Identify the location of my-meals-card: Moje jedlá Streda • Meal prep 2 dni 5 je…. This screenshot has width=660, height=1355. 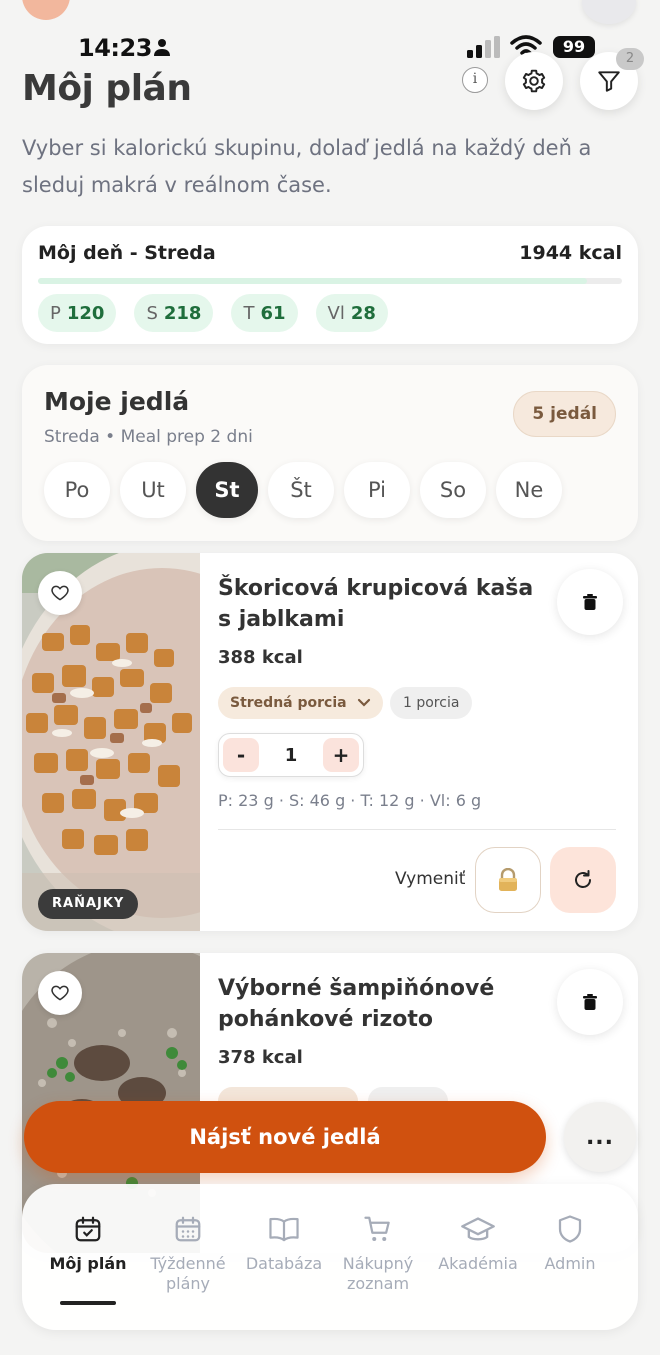
(330, 453).